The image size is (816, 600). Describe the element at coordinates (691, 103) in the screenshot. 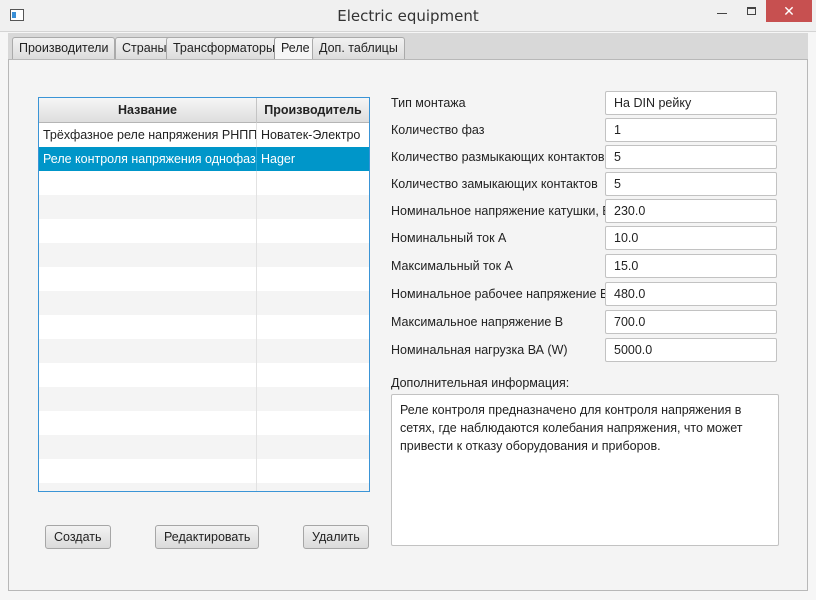

I see `mount-type-field: На DIN рейку` at that location.